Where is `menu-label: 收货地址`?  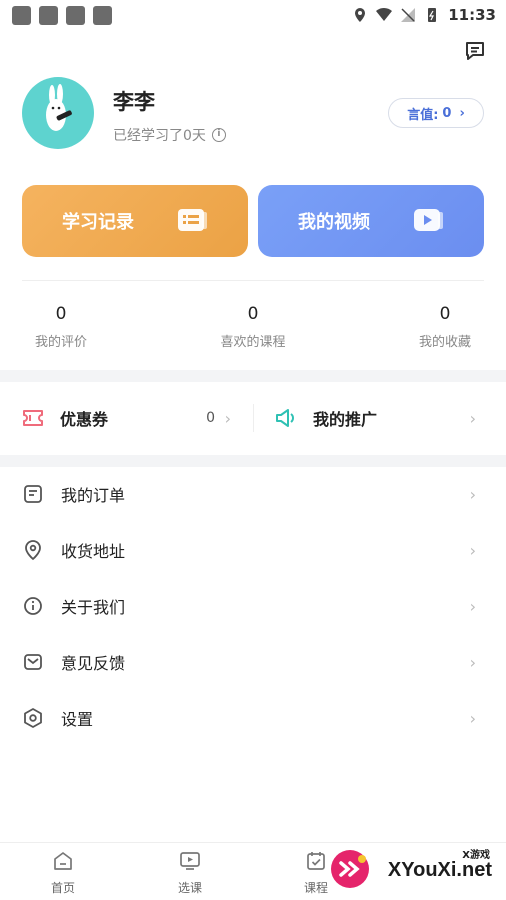 menu-label: 收货地址 is located at coordinates (93, 551).